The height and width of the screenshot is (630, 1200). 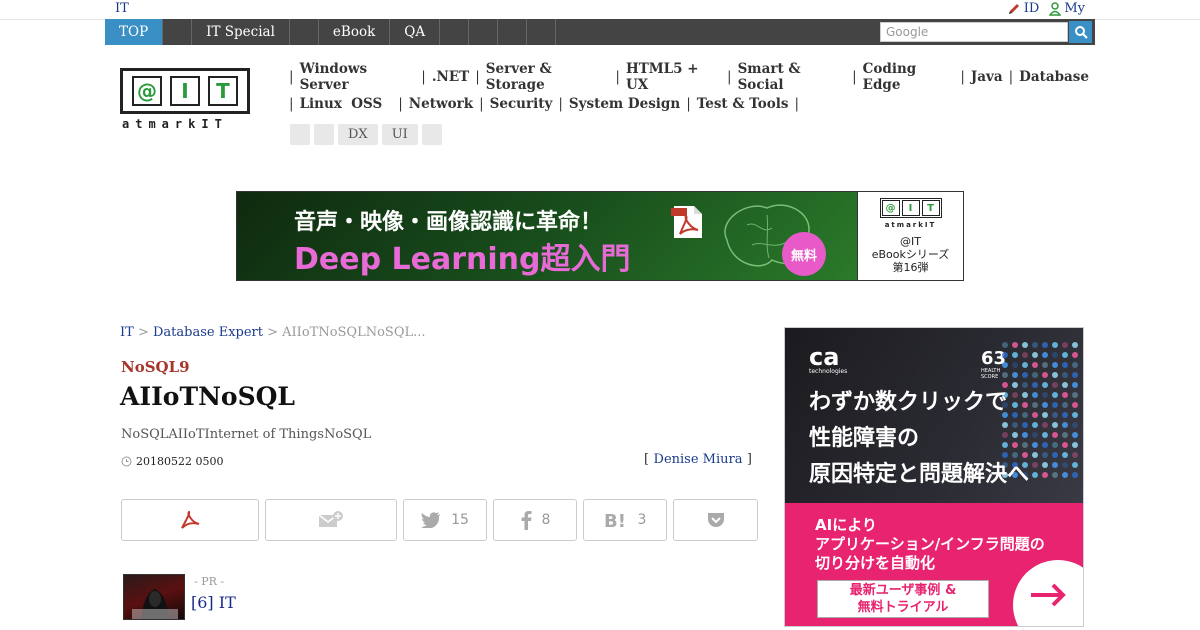 I want to click on pr-thumbnail, so click(x=154, y=597).